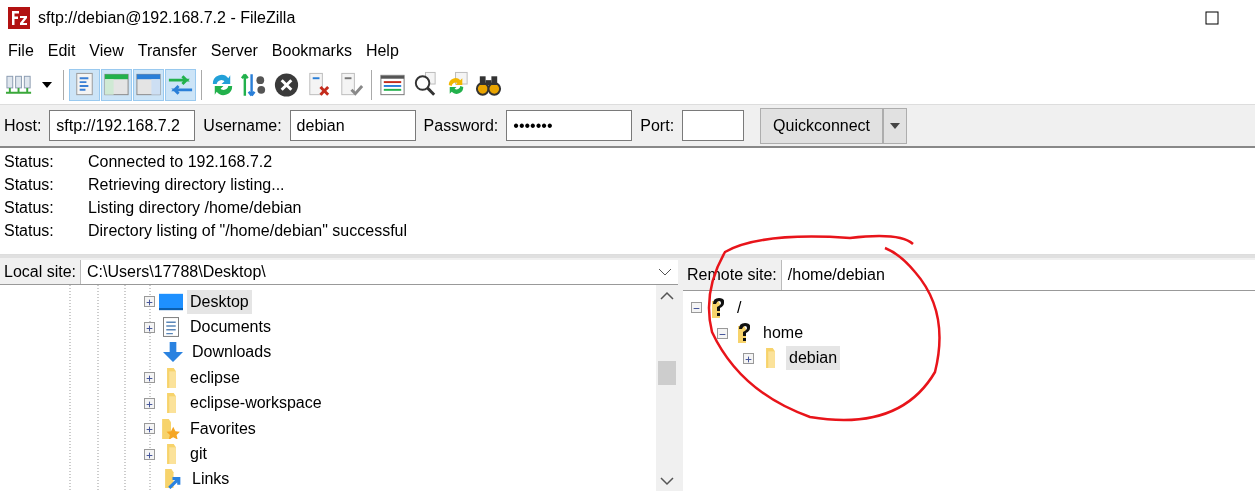  Describe the element at coordinates (211, 479) in the screenshot. I see `folder-name: Links` at that location.